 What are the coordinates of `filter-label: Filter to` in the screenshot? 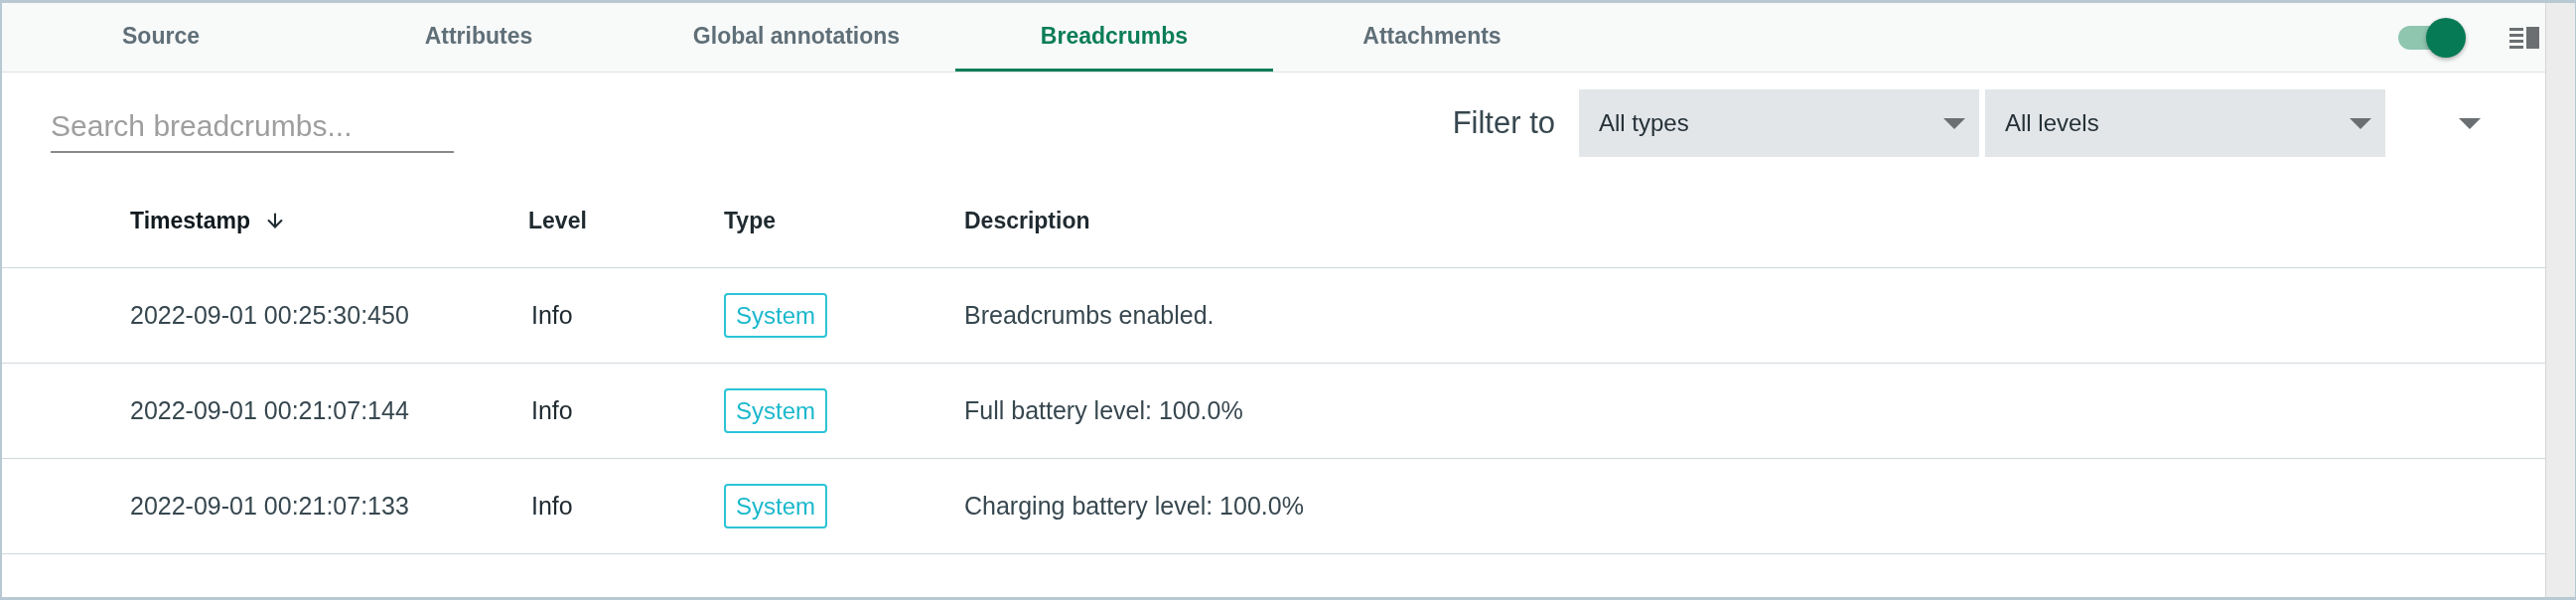 It's located at (1504, 122).